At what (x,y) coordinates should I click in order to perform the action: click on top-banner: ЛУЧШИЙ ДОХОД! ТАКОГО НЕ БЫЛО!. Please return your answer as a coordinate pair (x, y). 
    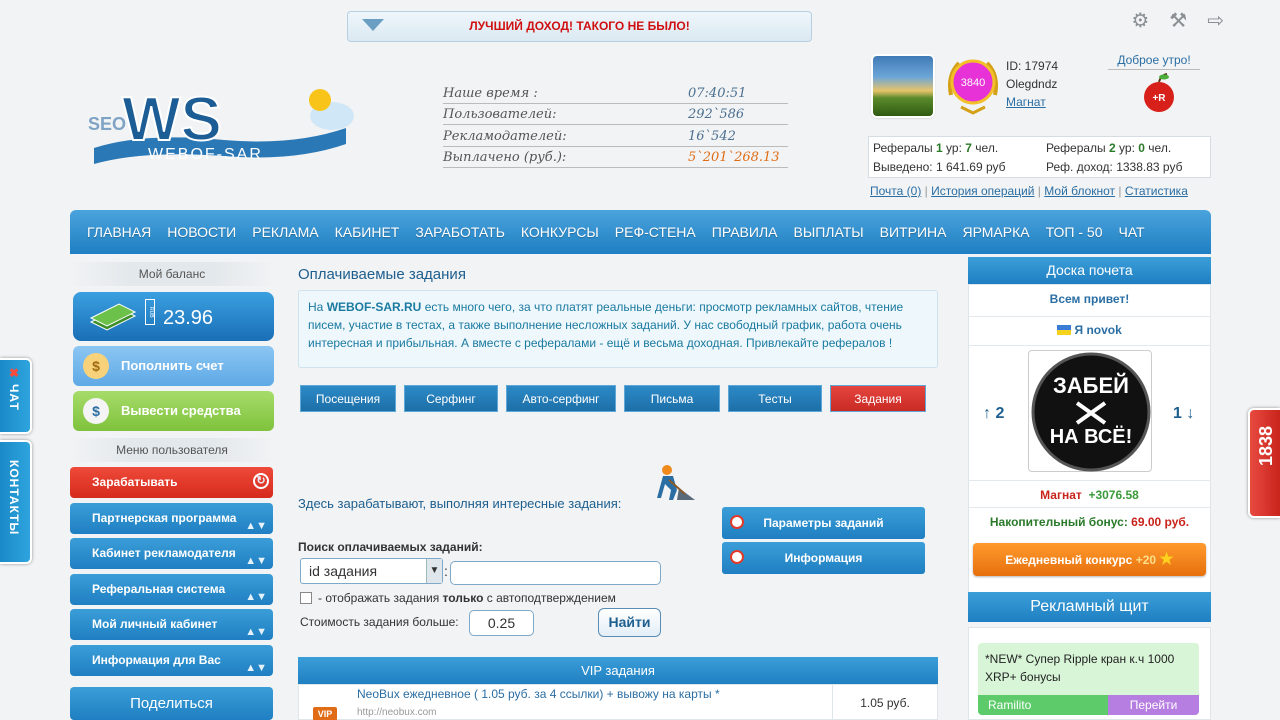
    Looking at the image, I should click on (579, 26).